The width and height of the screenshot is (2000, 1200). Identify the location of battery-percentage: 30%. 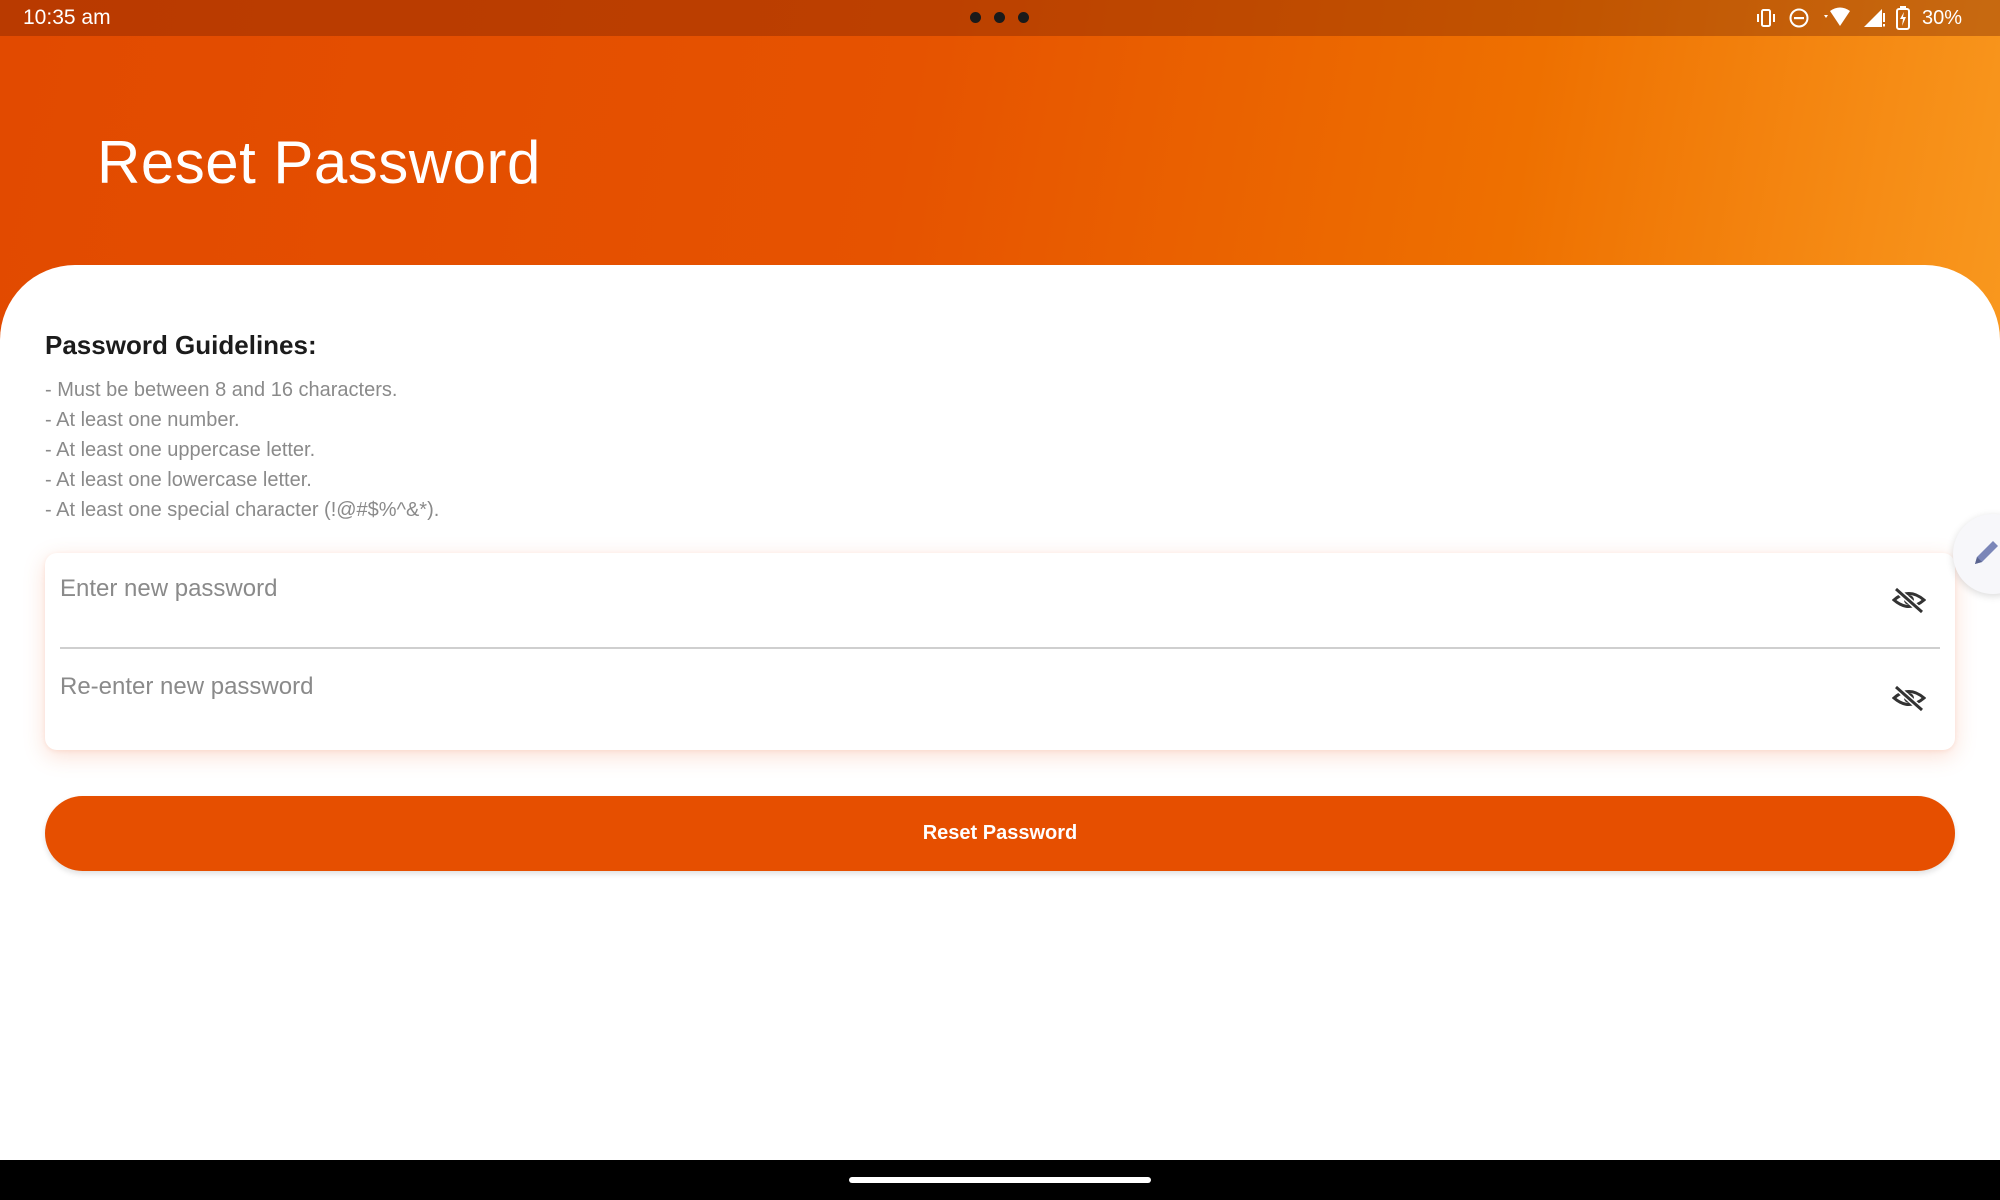
(1941, 17).